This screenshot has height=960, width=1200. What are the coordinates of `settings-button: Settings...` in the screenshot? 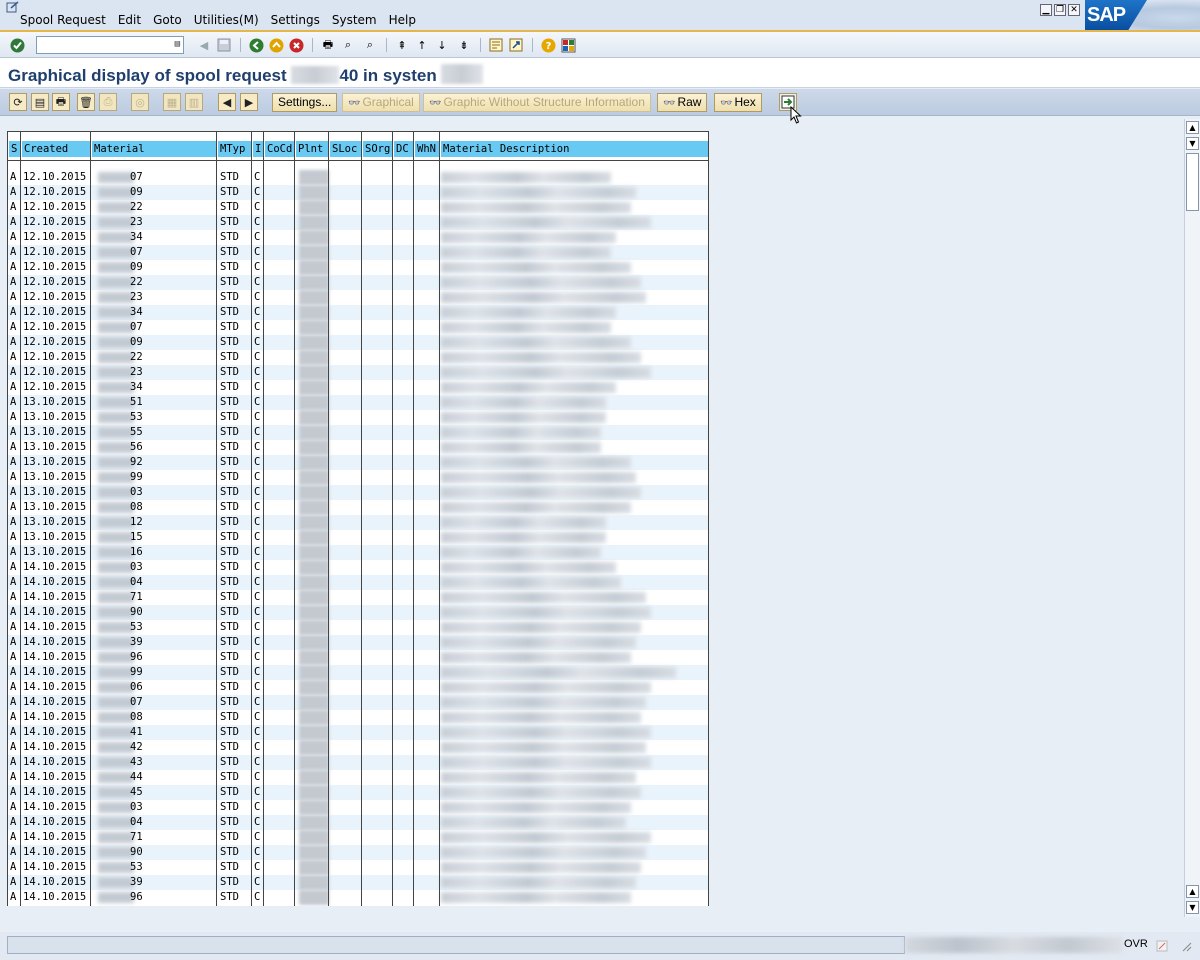 It's located at (305, 102).